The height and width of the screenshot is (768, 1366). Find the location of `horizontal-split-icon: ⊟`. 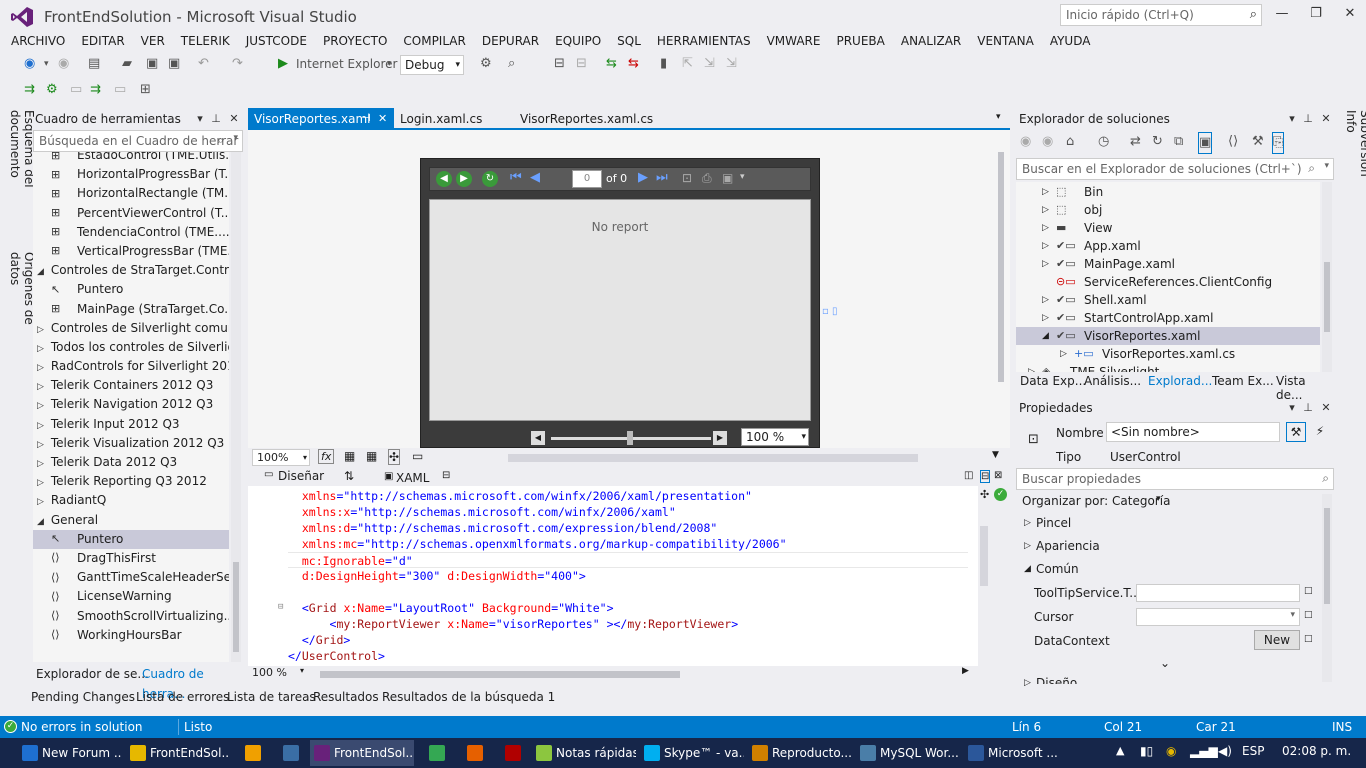

horizontal-split-icon: ⊟ is located at coordinates (985, 476).